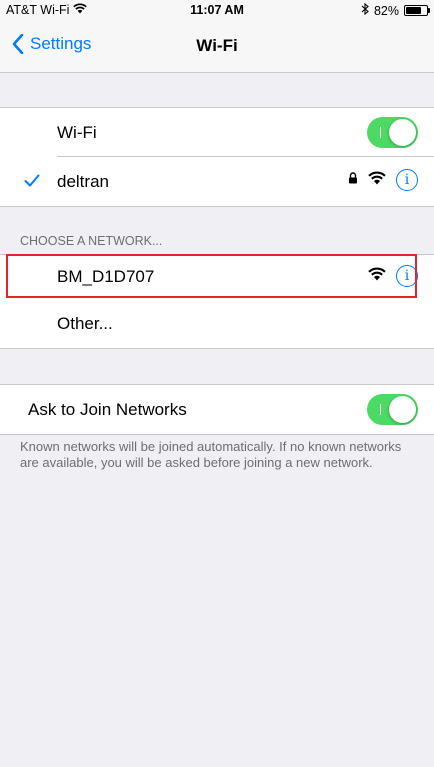  I want to click on connected-network-row: deltran i, so click(217, 181).